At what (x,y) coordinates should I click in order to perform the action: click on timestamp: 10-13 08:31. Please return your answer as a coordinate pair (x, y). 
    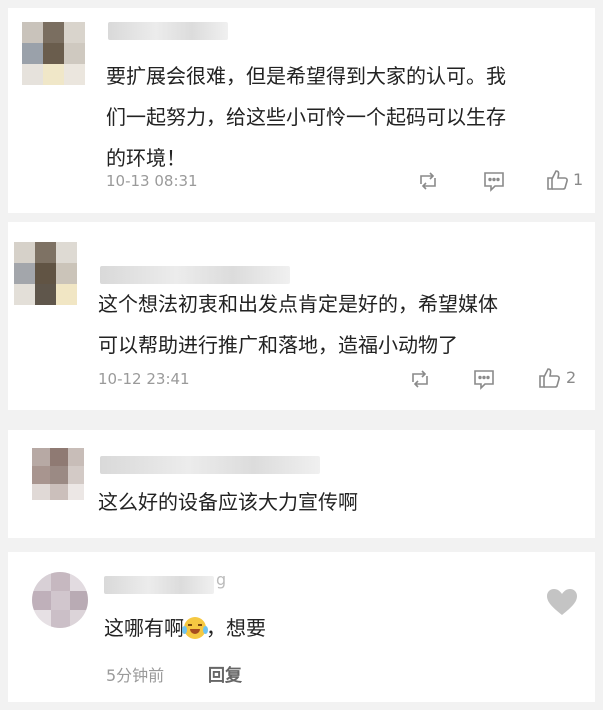
    Looking at the image, I should click on (152, 181).